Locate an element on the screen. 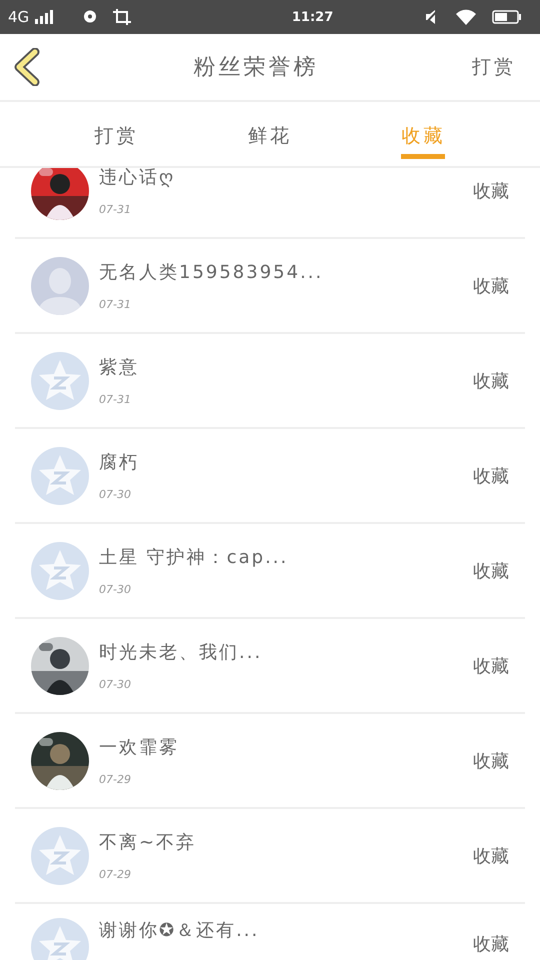 This screenshot has height=960, width=540. user-name: 不离~不弃 is located at coordinates (148, 842).